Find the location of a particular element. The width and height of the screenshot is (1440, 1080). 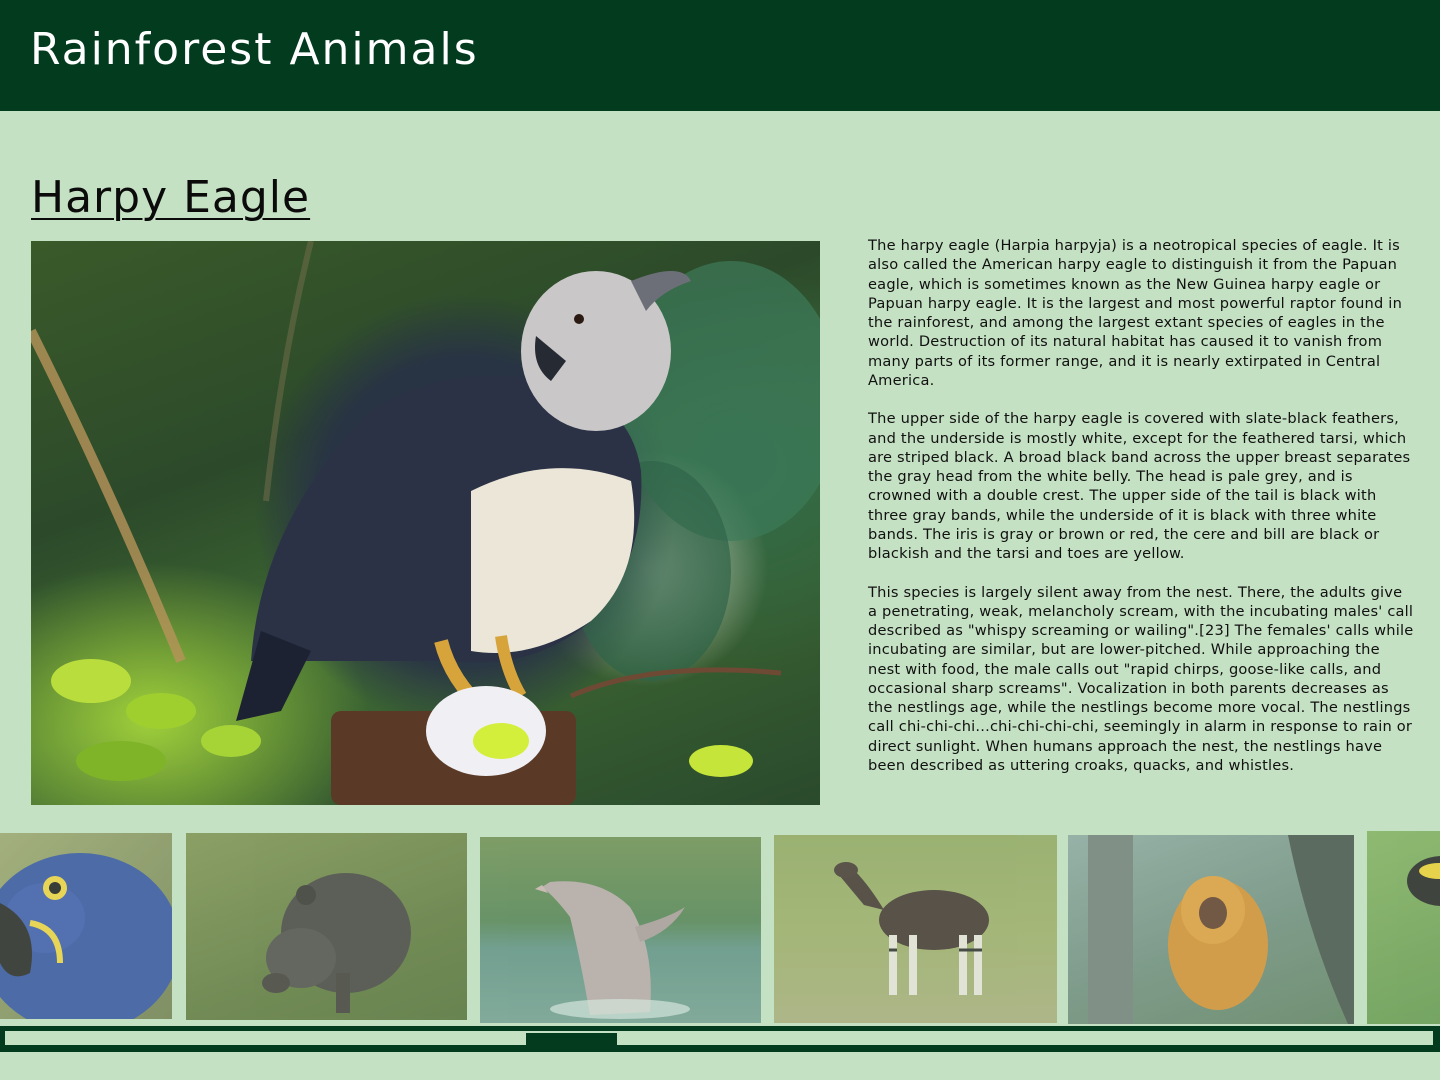

app-header: Rainforest Animals is located at coordinates (720, 55).